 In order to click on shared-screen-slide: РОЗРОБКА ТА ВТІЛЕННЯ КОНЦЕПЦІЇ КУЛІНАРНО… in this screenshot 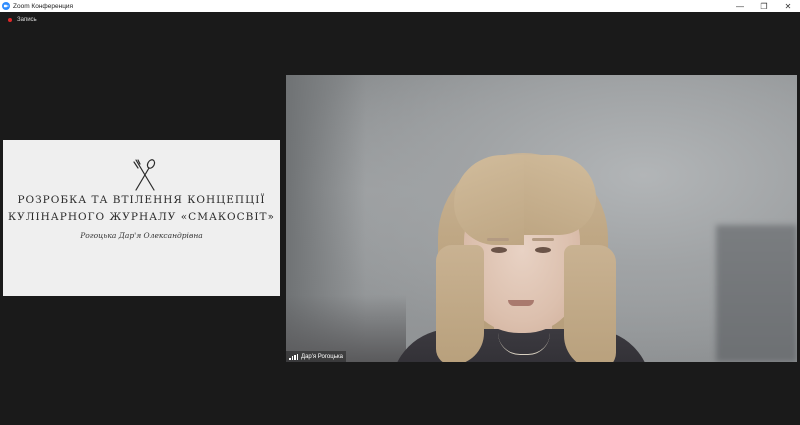, I will do `click(141, 218)`.